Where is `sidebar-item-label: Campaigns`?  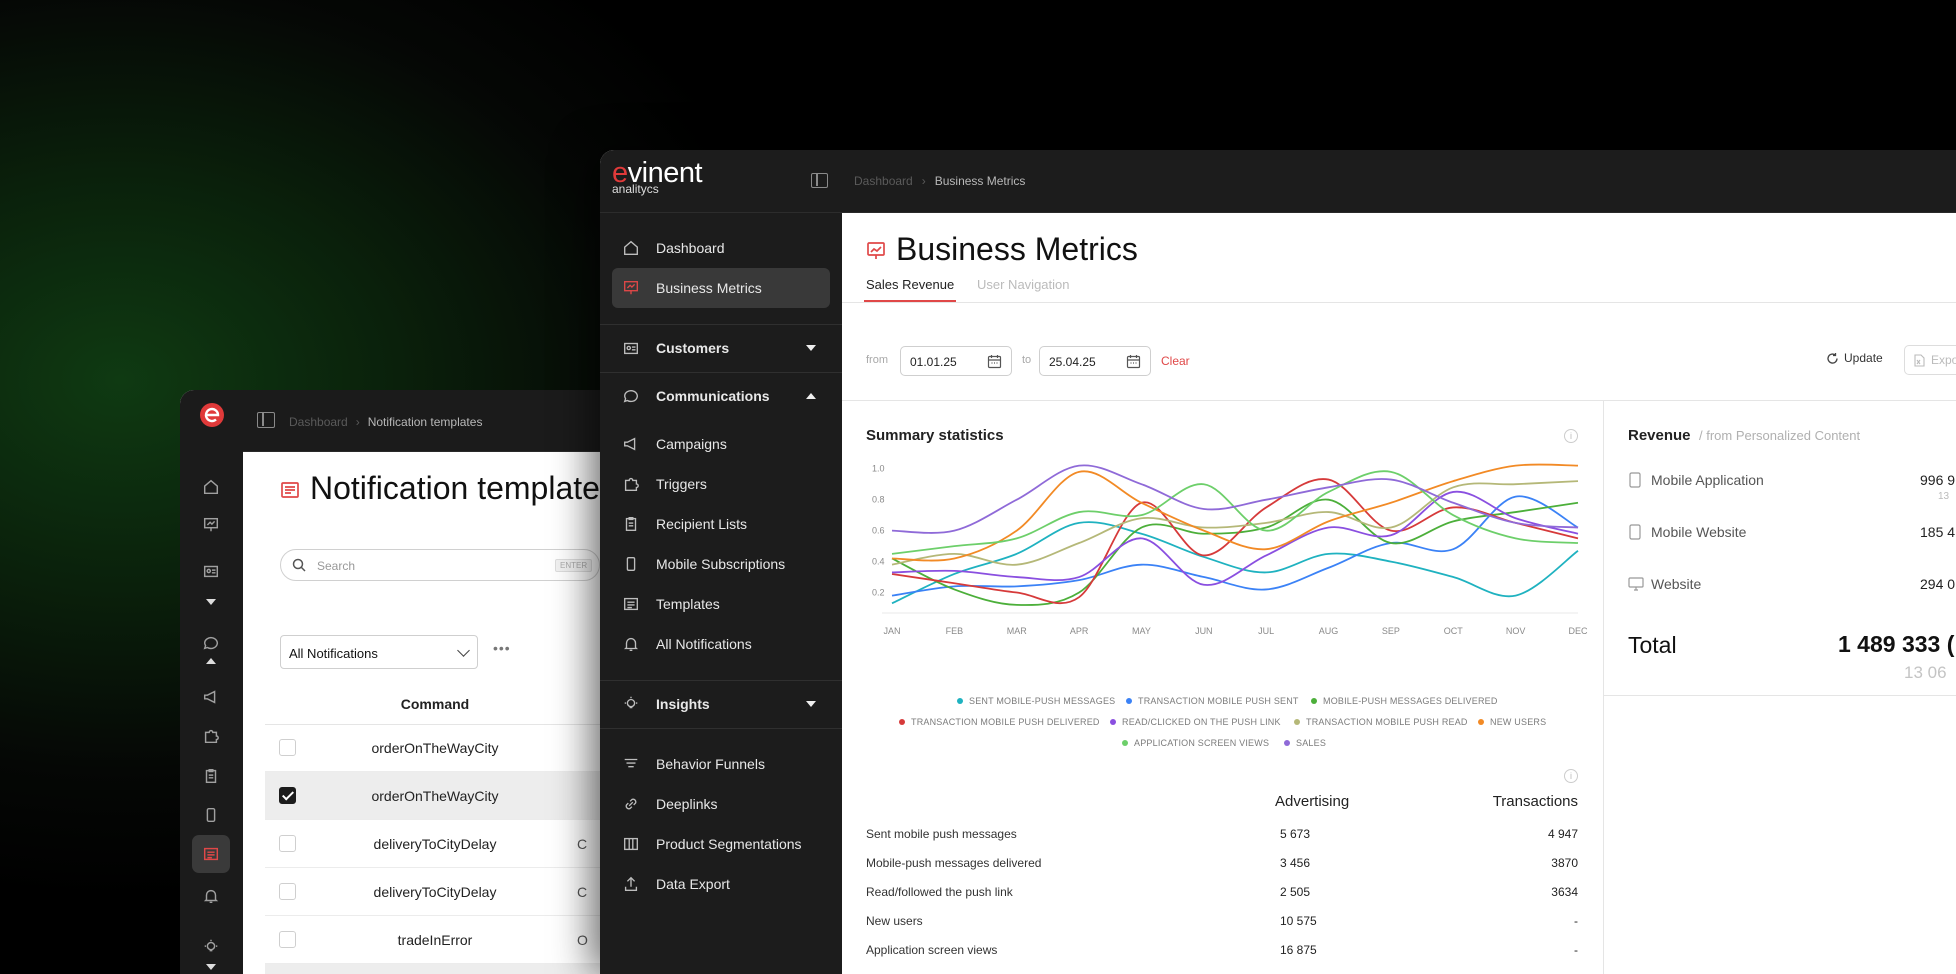
sidebar-item-label: Campaigns is located at coordinates (691, 444).